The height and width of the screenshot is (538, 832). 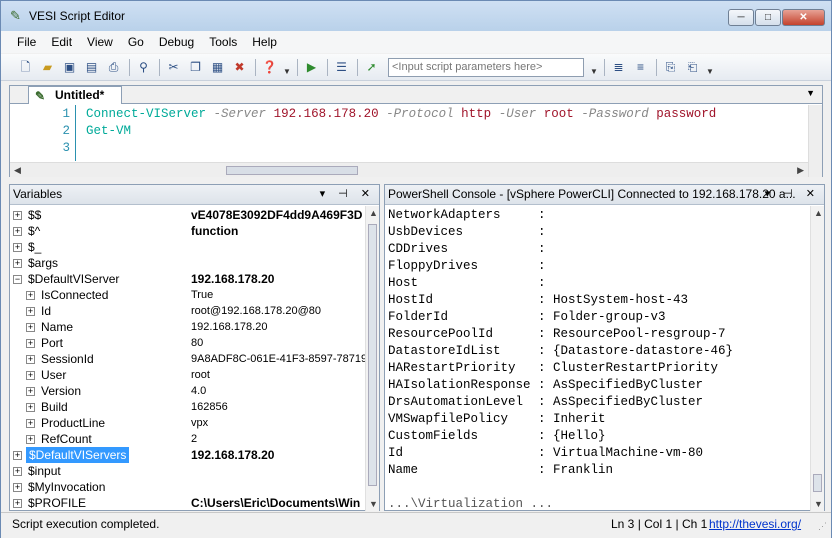 What do you see at coordinates (75, 295) in the screenshot?
I see `variable-name: IsConnected` at bounding box center [75, 295].